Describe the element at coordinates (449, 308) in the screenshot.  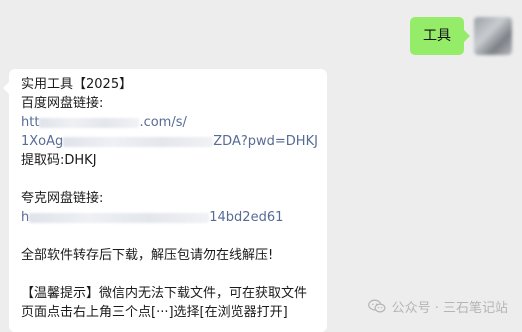
I see `watermark-text: 公众号 · 三石笔记站` at that location.